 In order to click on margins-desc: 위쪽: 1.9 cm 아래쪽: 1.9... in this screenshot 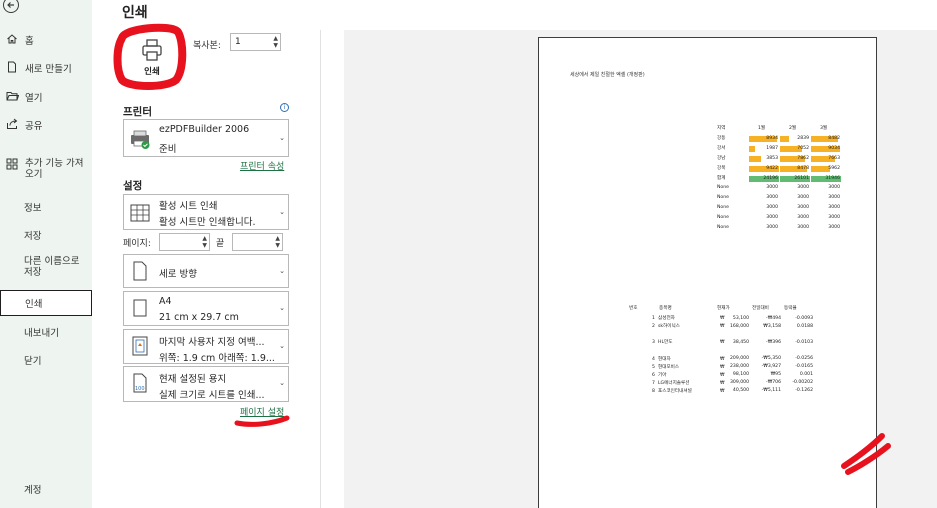, I will do `click(217, 358)`.